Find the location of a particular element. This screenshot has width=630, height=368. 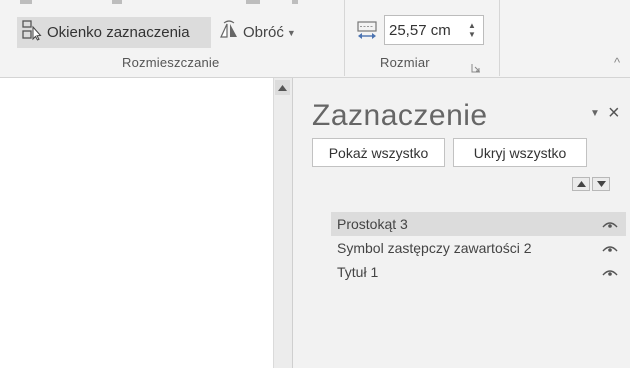

width-spinner: ▲ ▼ is located at coordinates (472, 30).